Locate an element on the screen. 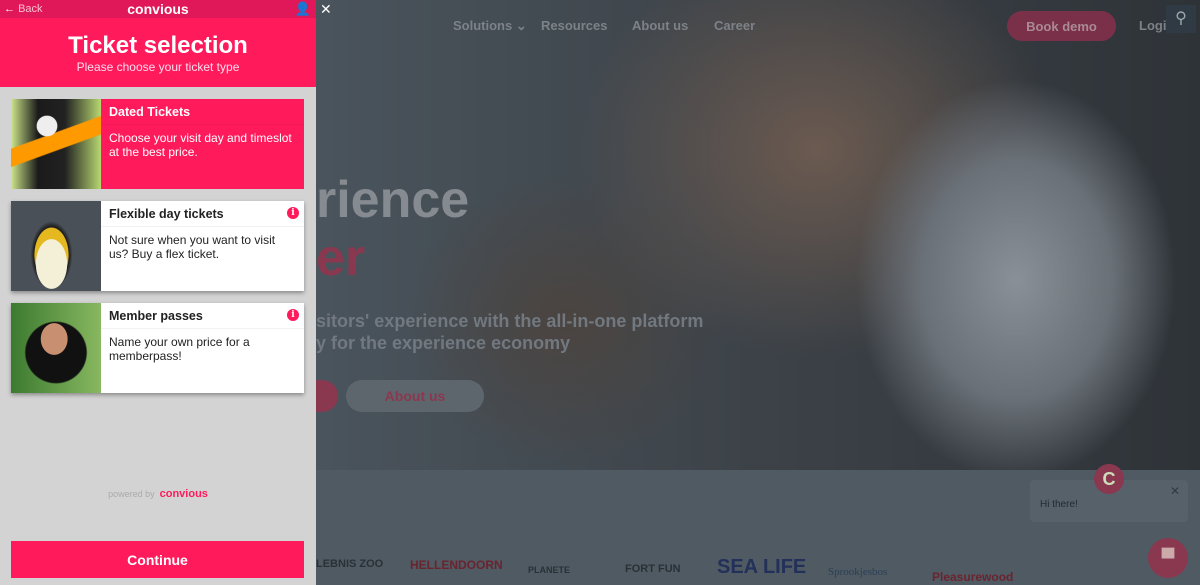 The width and height of the screenshot is (1200, 585). chat-launcher-button: ▀ is located at coordinates (1168, 558).